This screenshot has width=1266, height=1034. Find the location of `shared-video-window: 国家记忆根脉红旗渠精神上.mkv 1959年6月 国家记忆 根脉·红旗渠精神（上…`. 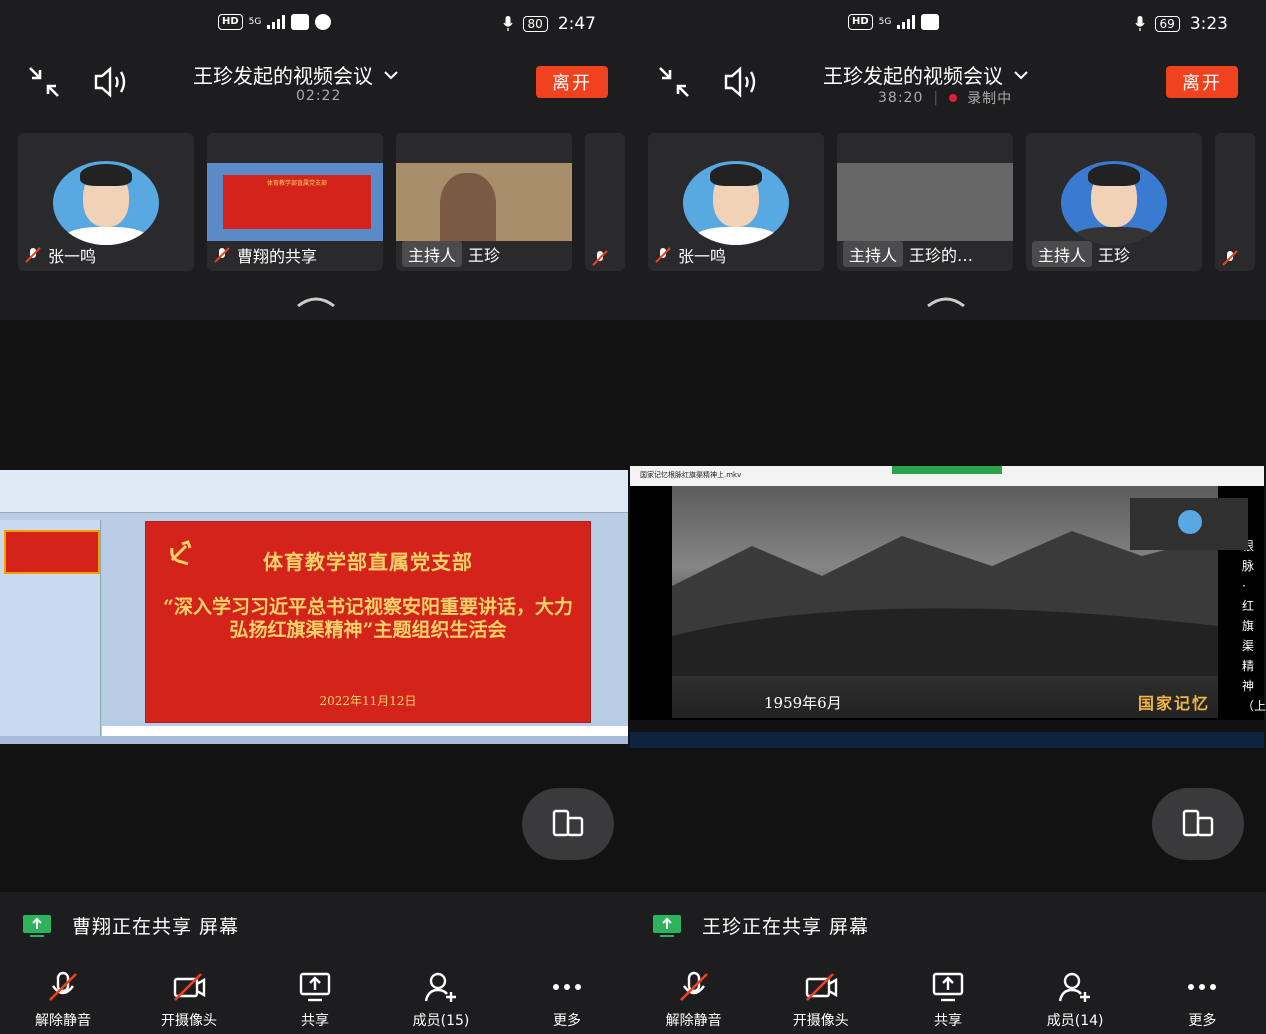

shared-video-window: 国家记忆根脉红旗渠精神上.mkv 1959年6月 国家记忆 根脉·红旗渠精神（上… is located at coordinates (948, 607).